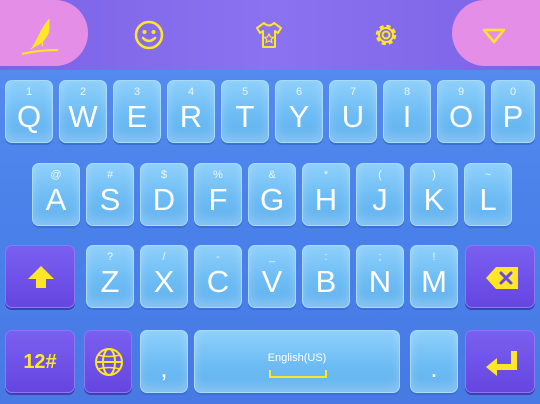 The height and width of the screenshot is (404, 540). I want to click on tshirt-icon, so click(269, 35).